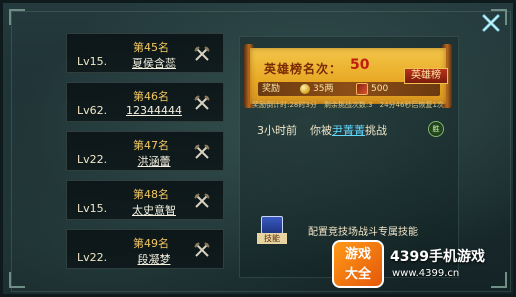  Describe the element at coordinates (151, 243) in the screenshot. I see `rank-title: 第49名` at that location.